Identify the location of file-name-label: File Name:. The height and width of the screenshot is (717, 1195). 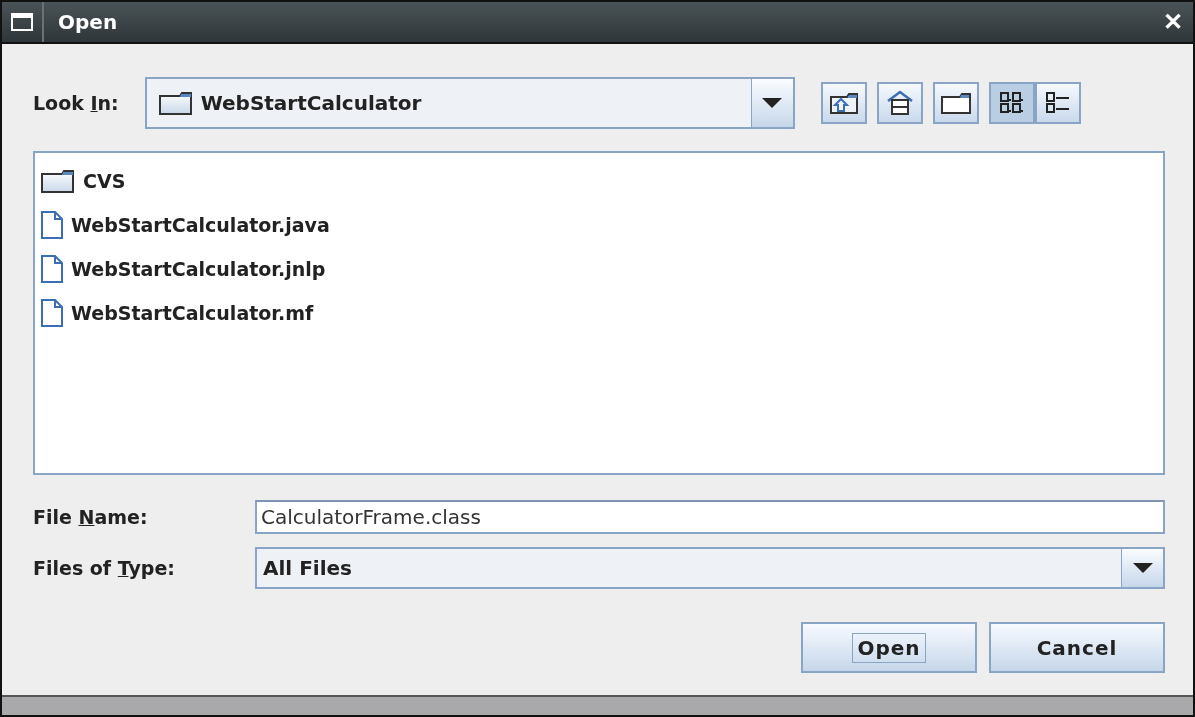
(91, 517).